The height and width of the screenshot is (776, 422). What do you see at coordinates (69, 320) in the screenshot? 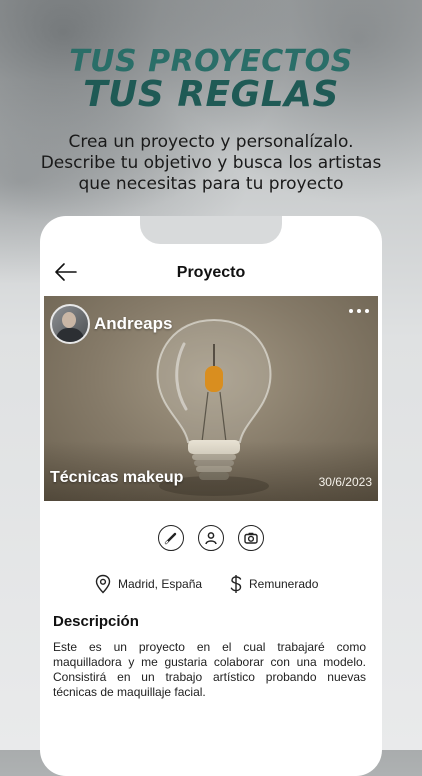
I see `avatar-face` at bounding box center [69, 320].